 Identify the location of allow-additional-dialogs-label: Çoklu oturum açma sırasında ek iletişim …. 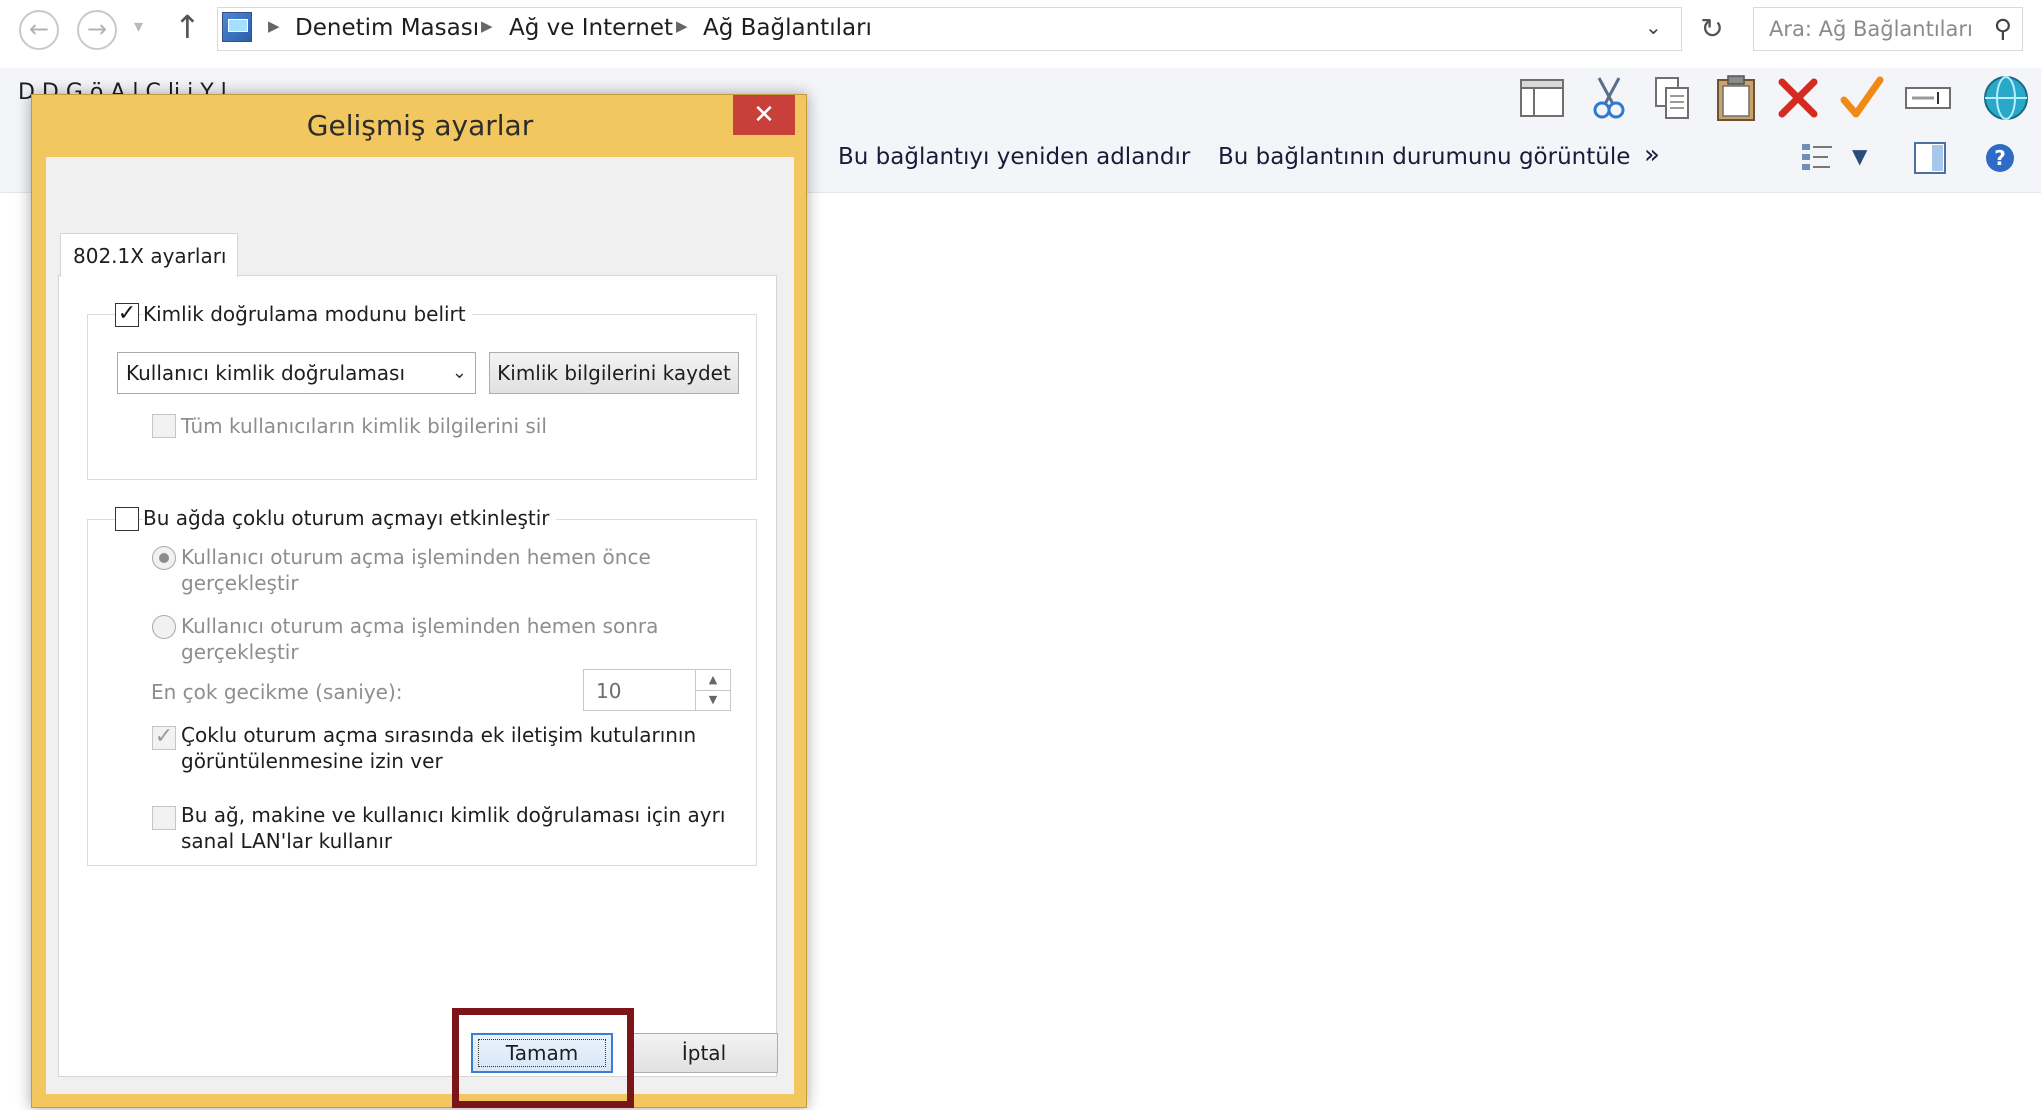
(439, 748).